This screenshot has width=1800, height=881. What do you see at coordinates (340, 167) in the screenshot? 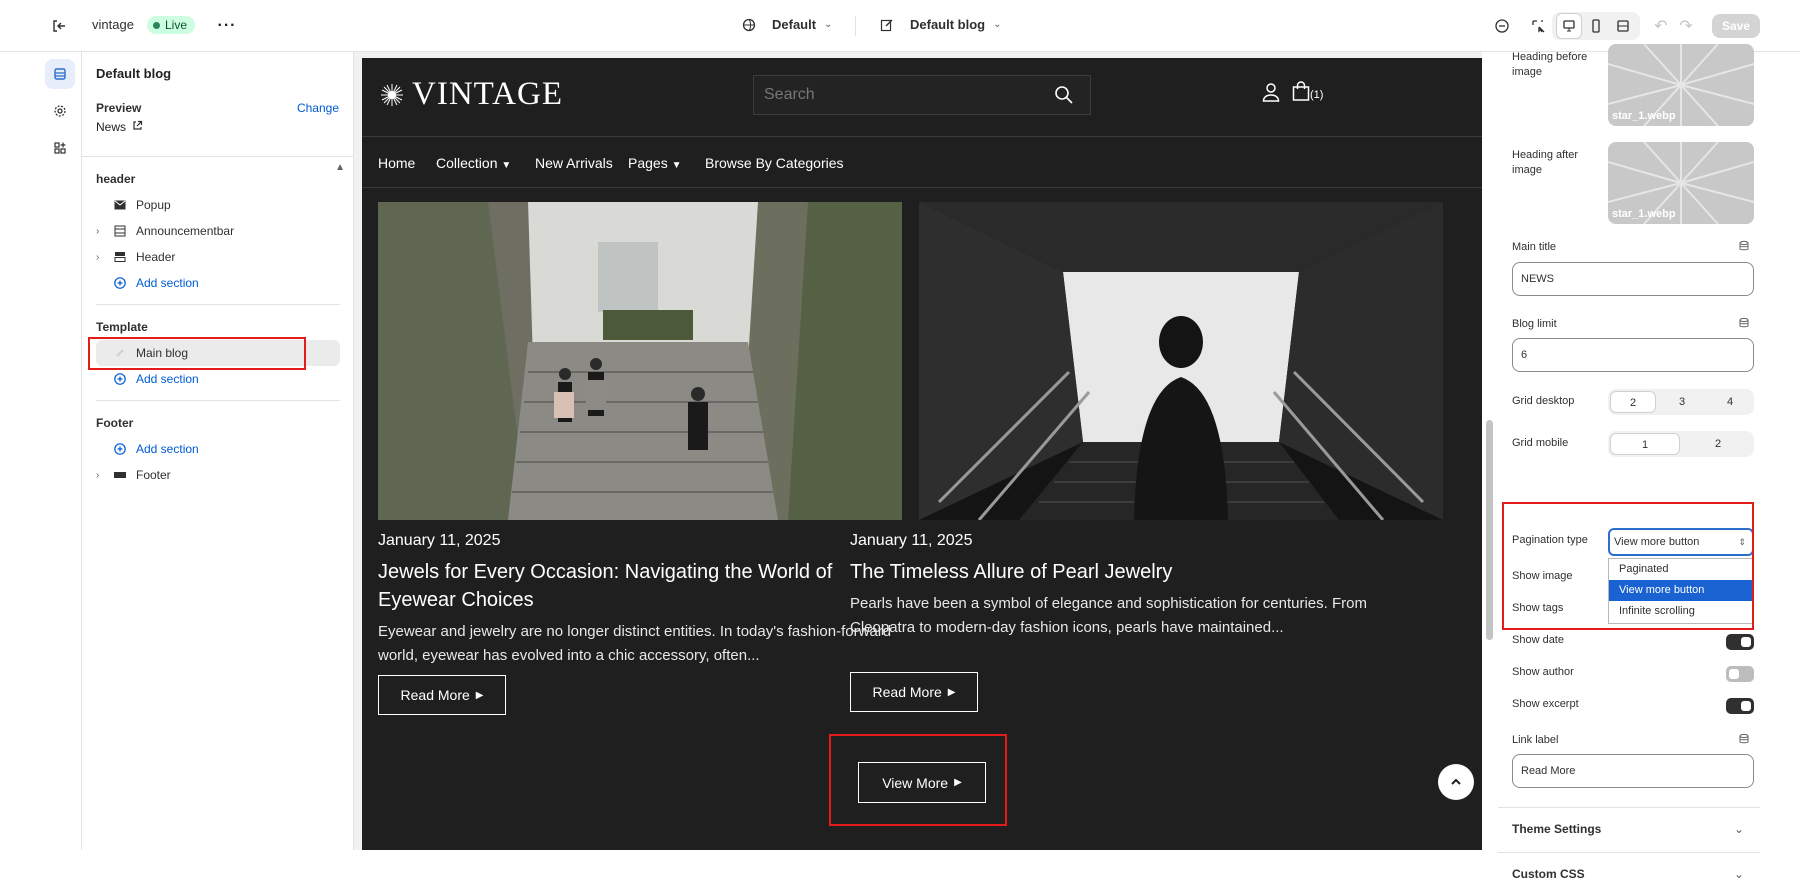
I see `collapse-icon: ▲` at bounding box center [340, 167].